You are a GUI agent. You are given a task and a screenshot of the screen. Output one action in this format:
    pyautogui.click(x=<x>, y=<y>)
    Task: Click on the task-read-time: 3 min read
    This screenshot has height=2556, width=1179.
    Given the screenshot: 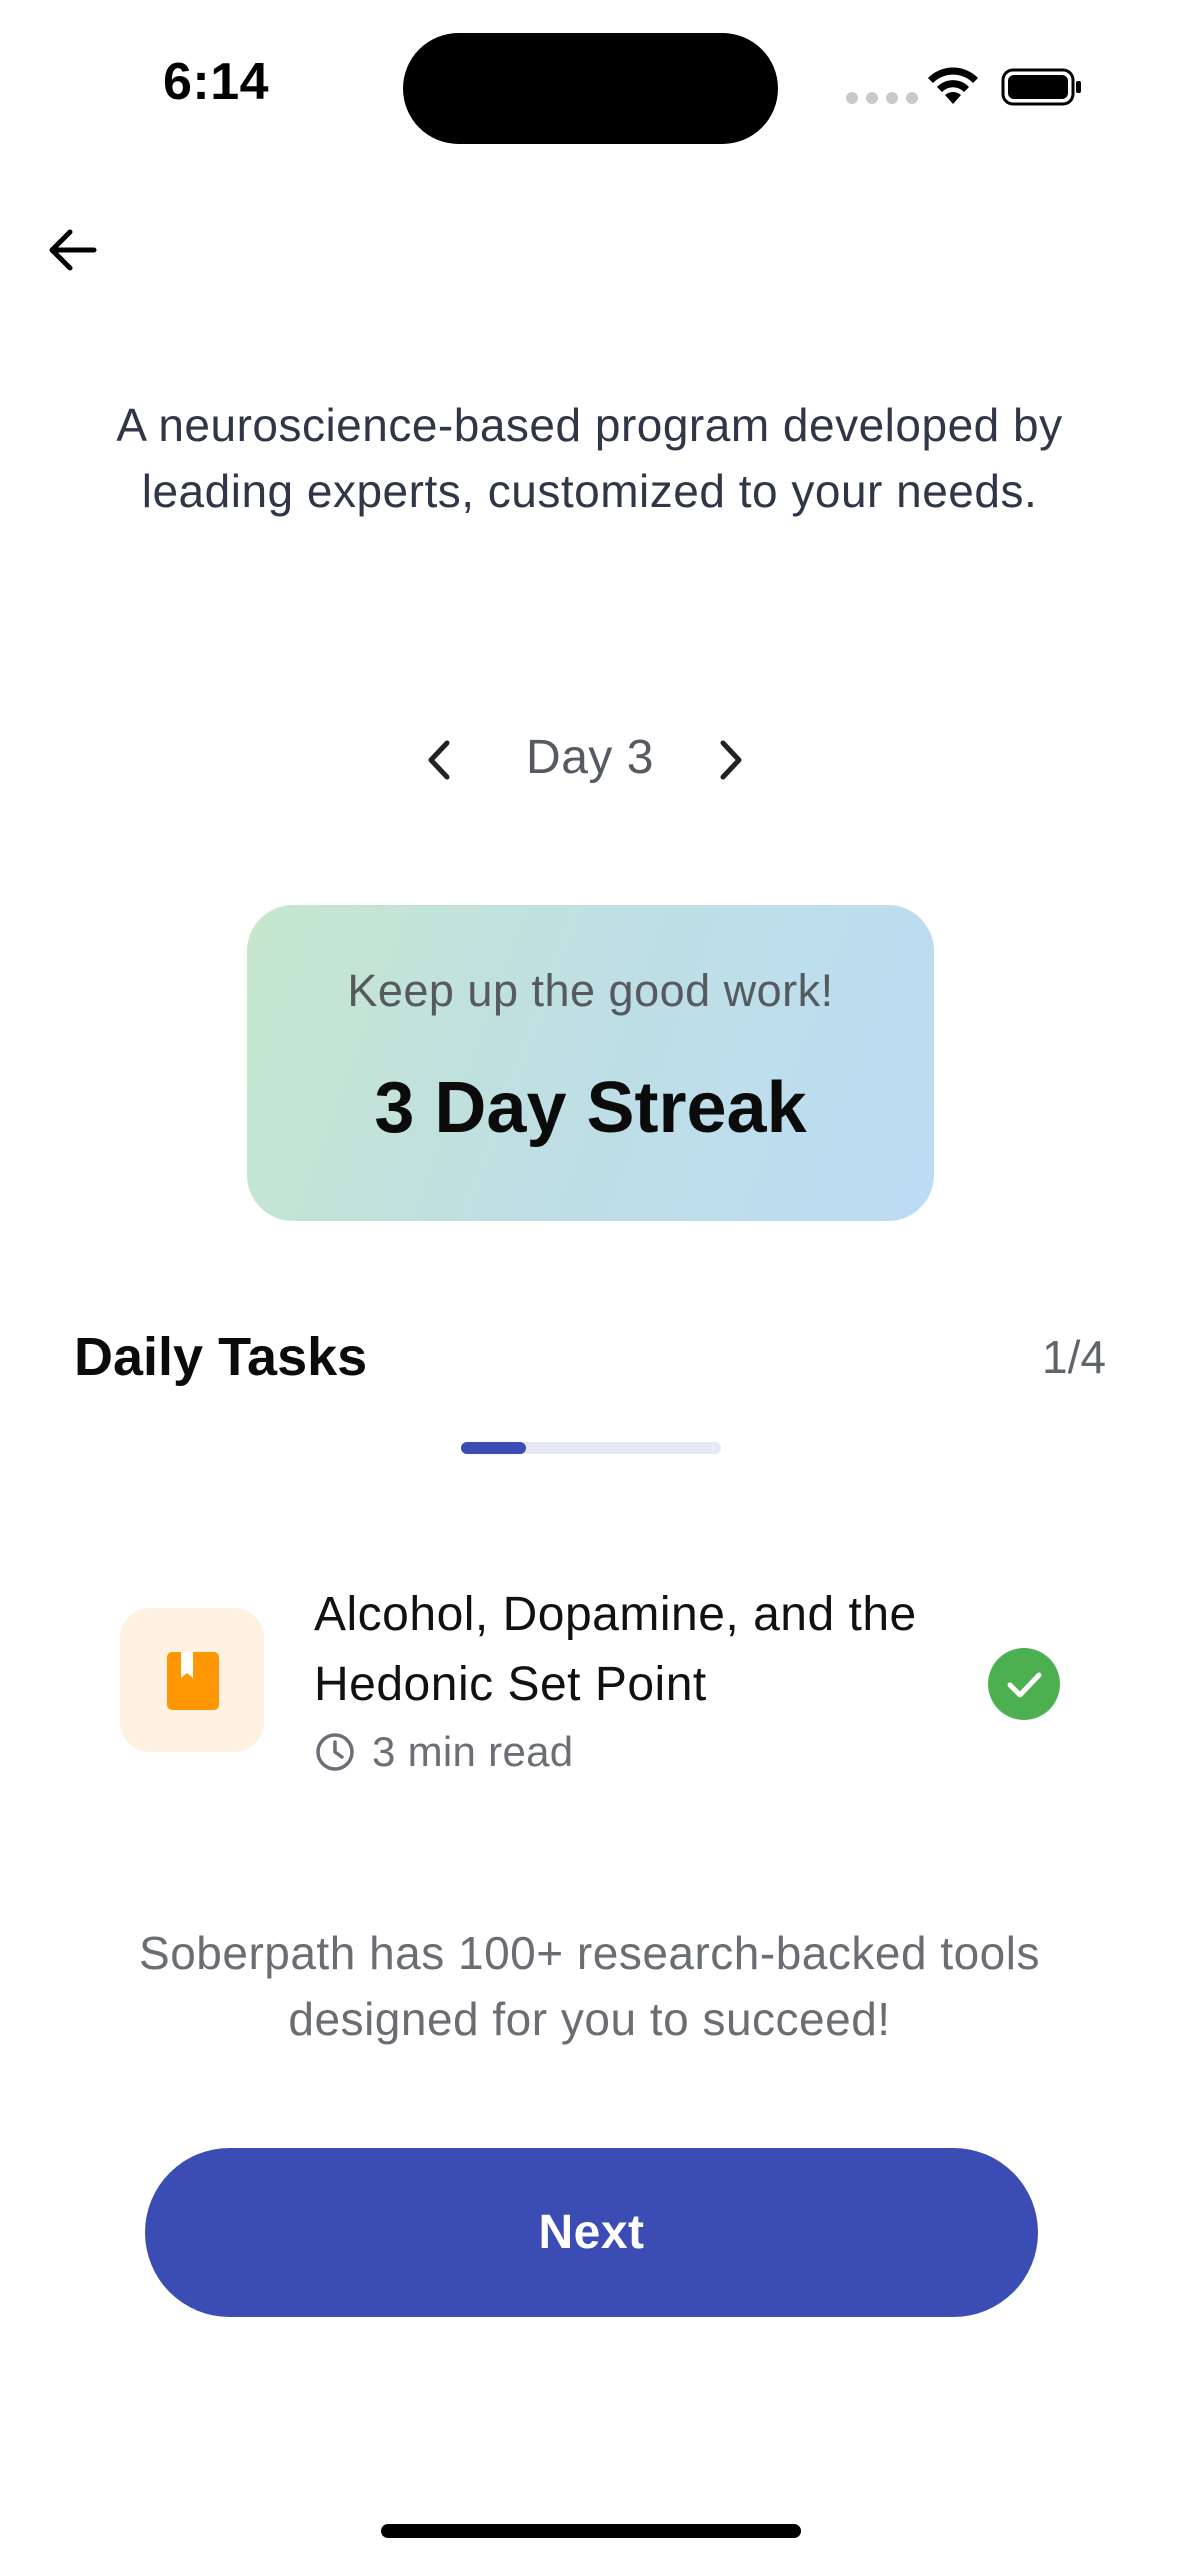 What is the action you would take?
    pyautogui.click(x=473, y=1751)
    